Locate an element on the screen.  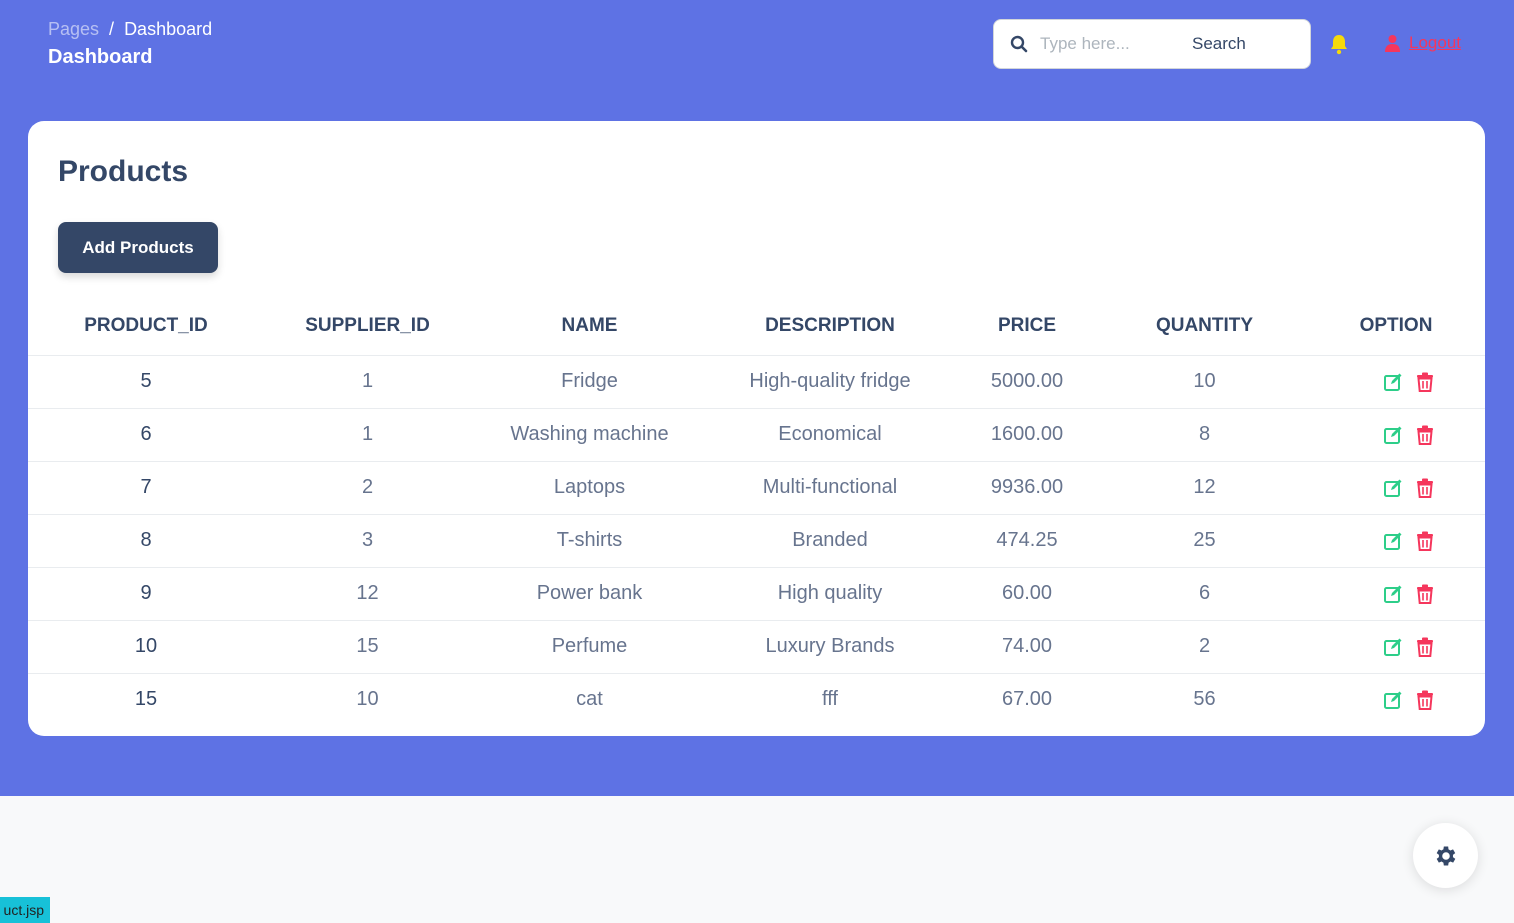
cell-product-id: 10 is located at coordinates (146, 647).